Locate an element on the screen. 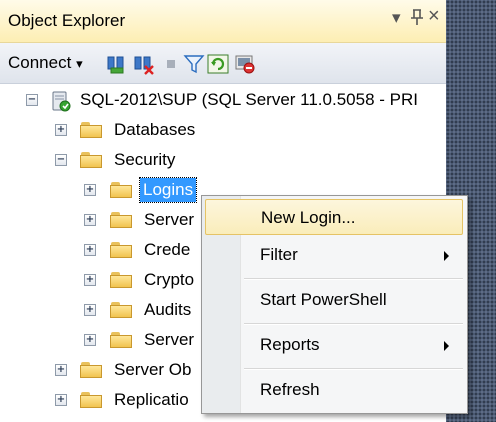 The width and height of the screenshot is (496, 422). menu-item-filter: Filter is located at coordinates (334, 255).